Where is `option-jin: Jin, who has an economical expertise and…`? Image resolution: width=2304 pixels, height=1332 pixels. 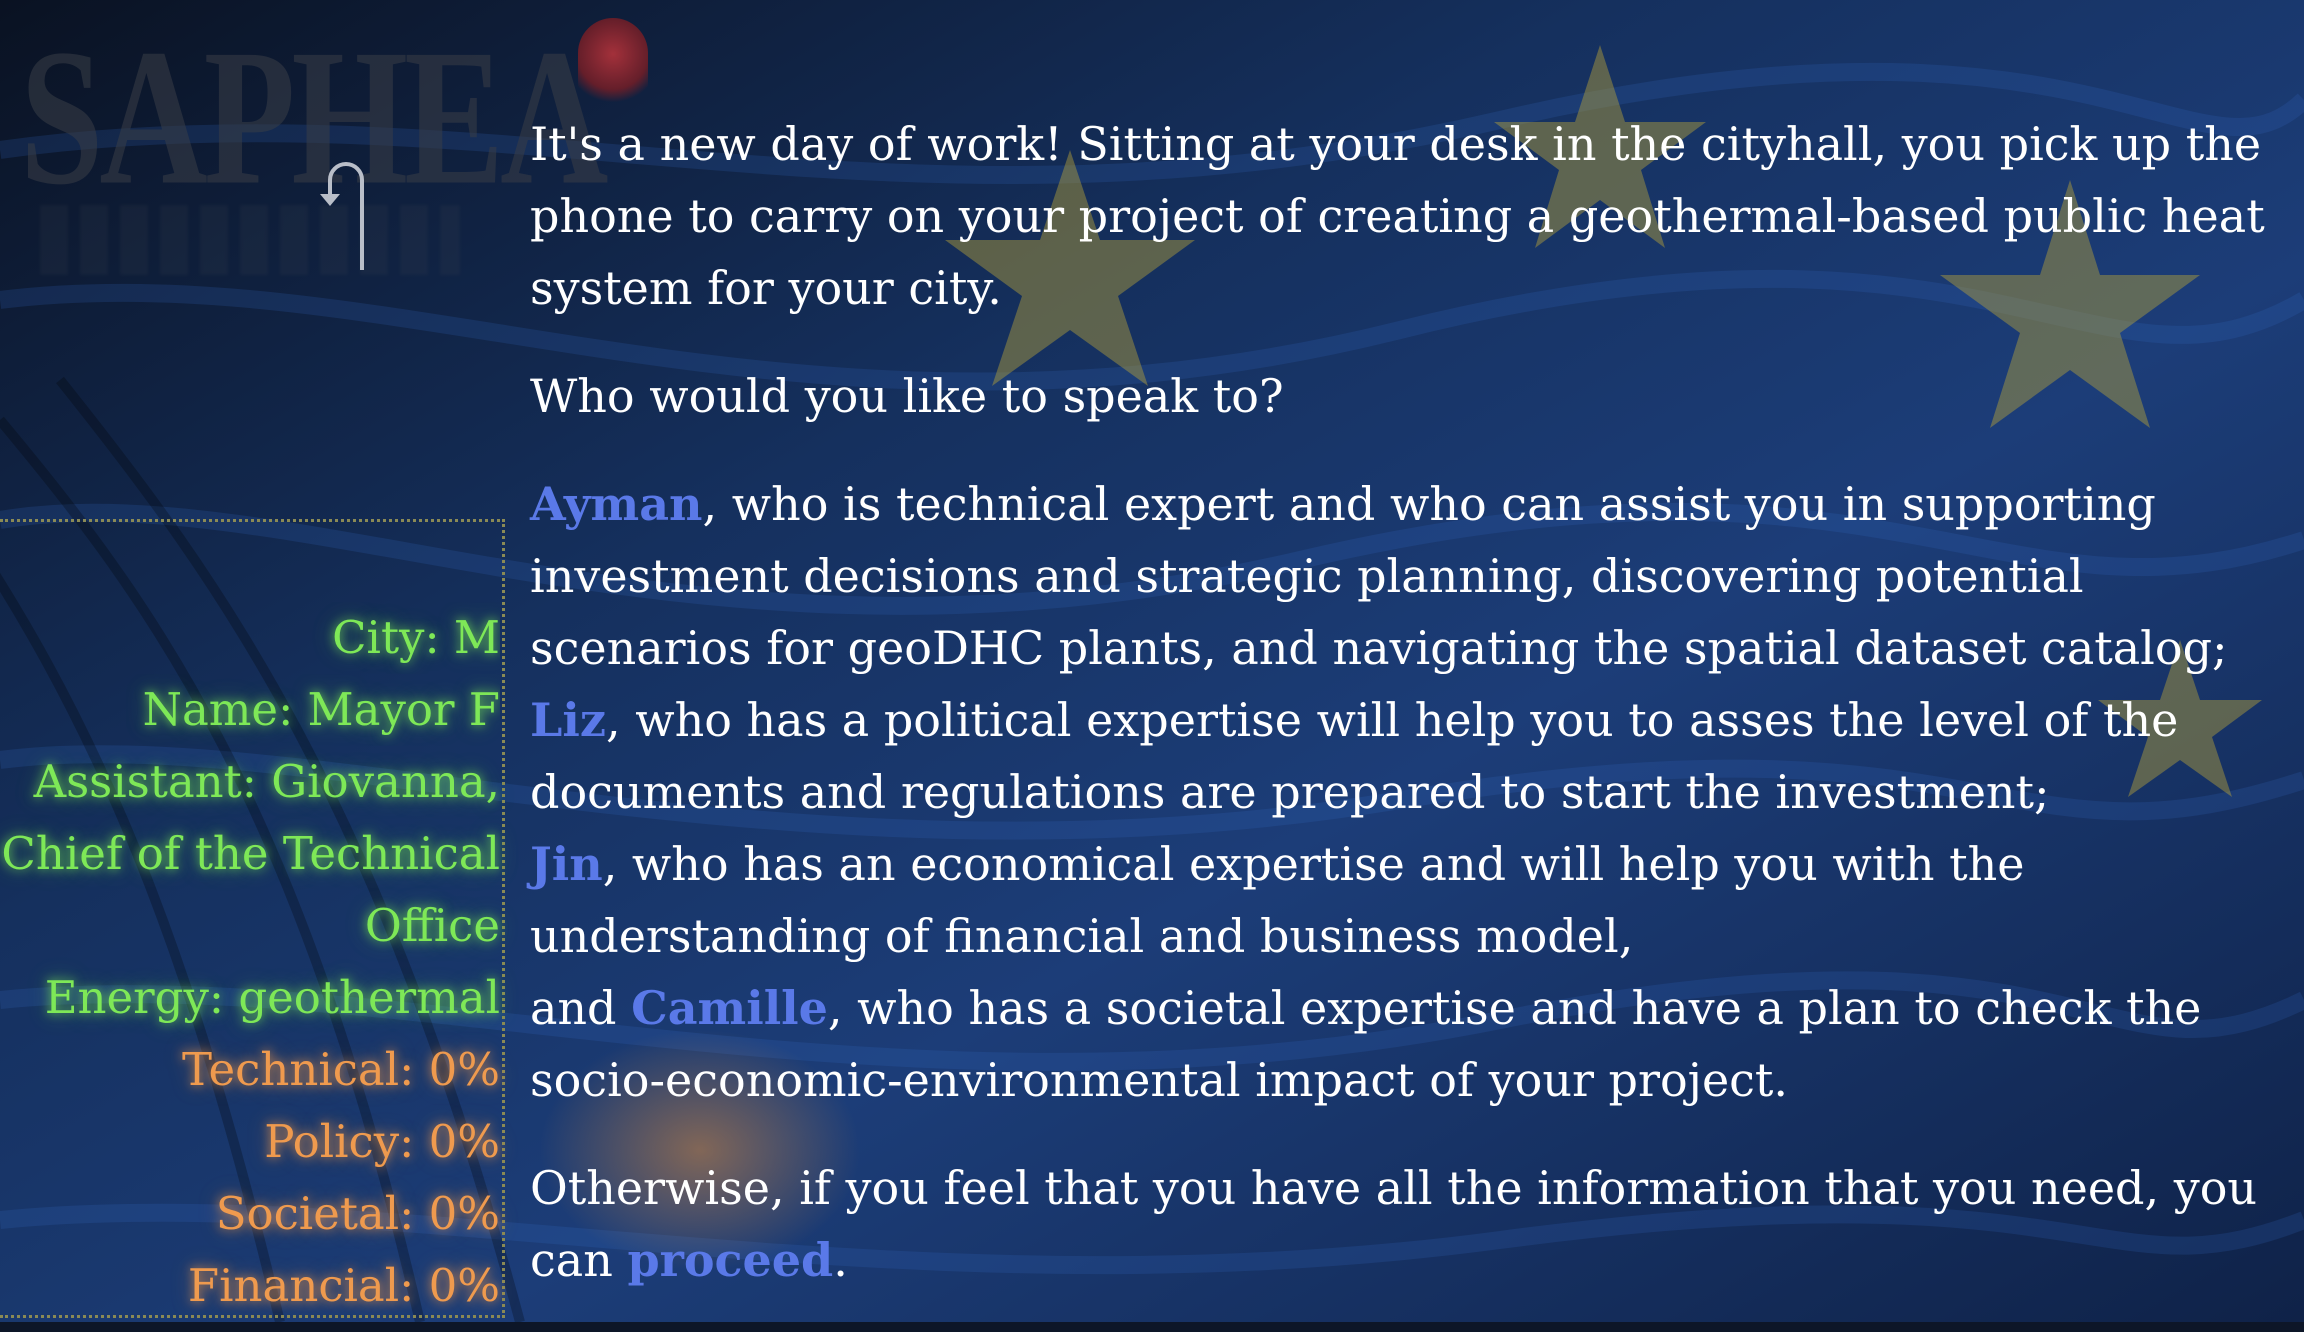
option-jin: Jin, who has an economical expertise and… is located at coordinates (1400, 900).